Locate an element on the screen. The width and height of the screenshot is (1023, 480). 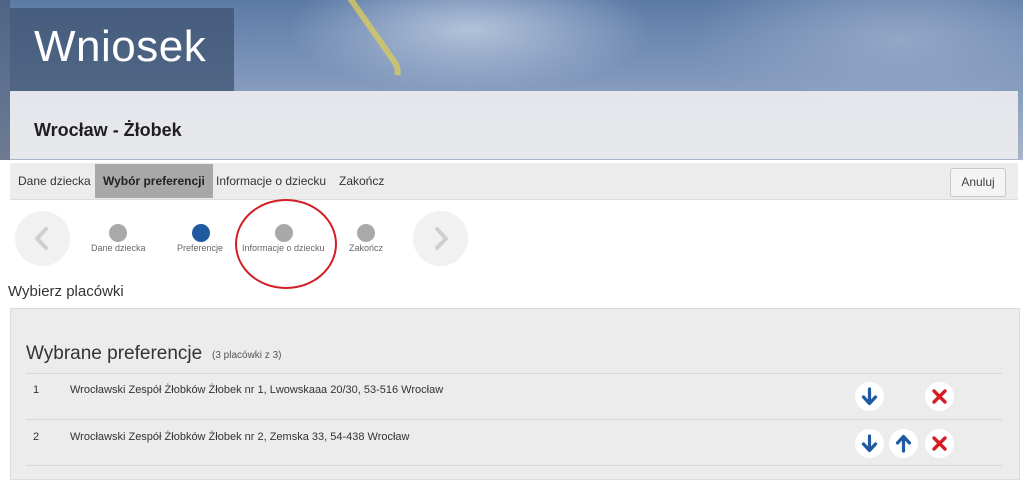
tab-dane-dziecka: Dane dziecka is located at coordinates (54, 181).